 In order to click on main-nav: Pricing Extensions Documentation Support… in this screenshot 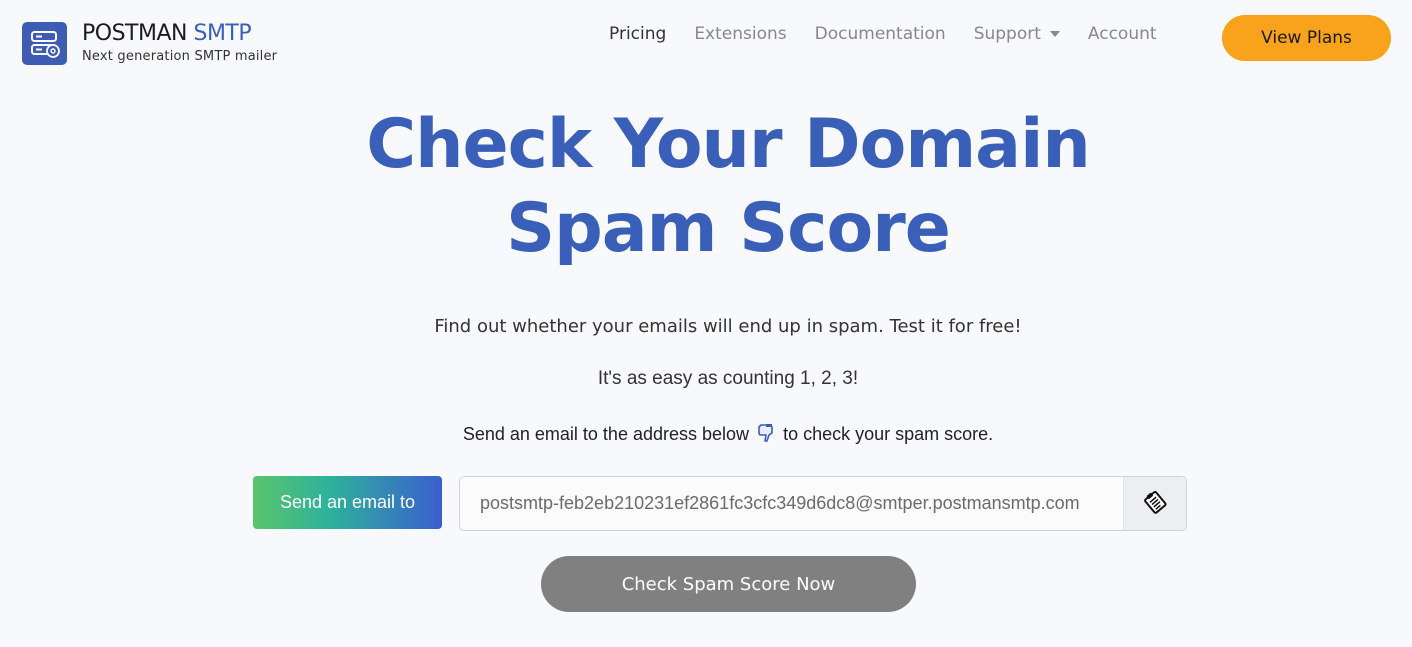, I will do `click(897, 34)`.